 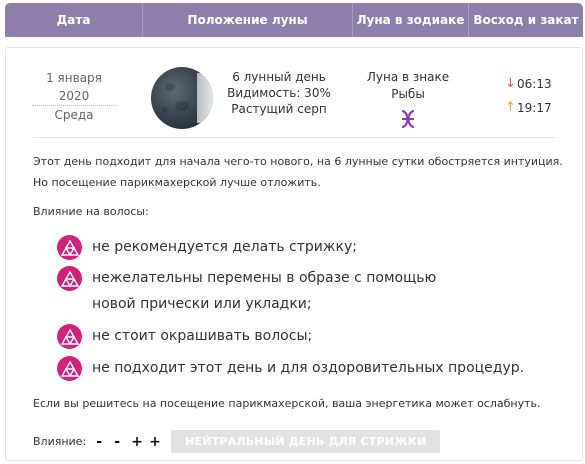 What do you see at coordinates (182, 98) in the screenshot?
I see `moon-phase-icon` at bounding box center [182, 98].